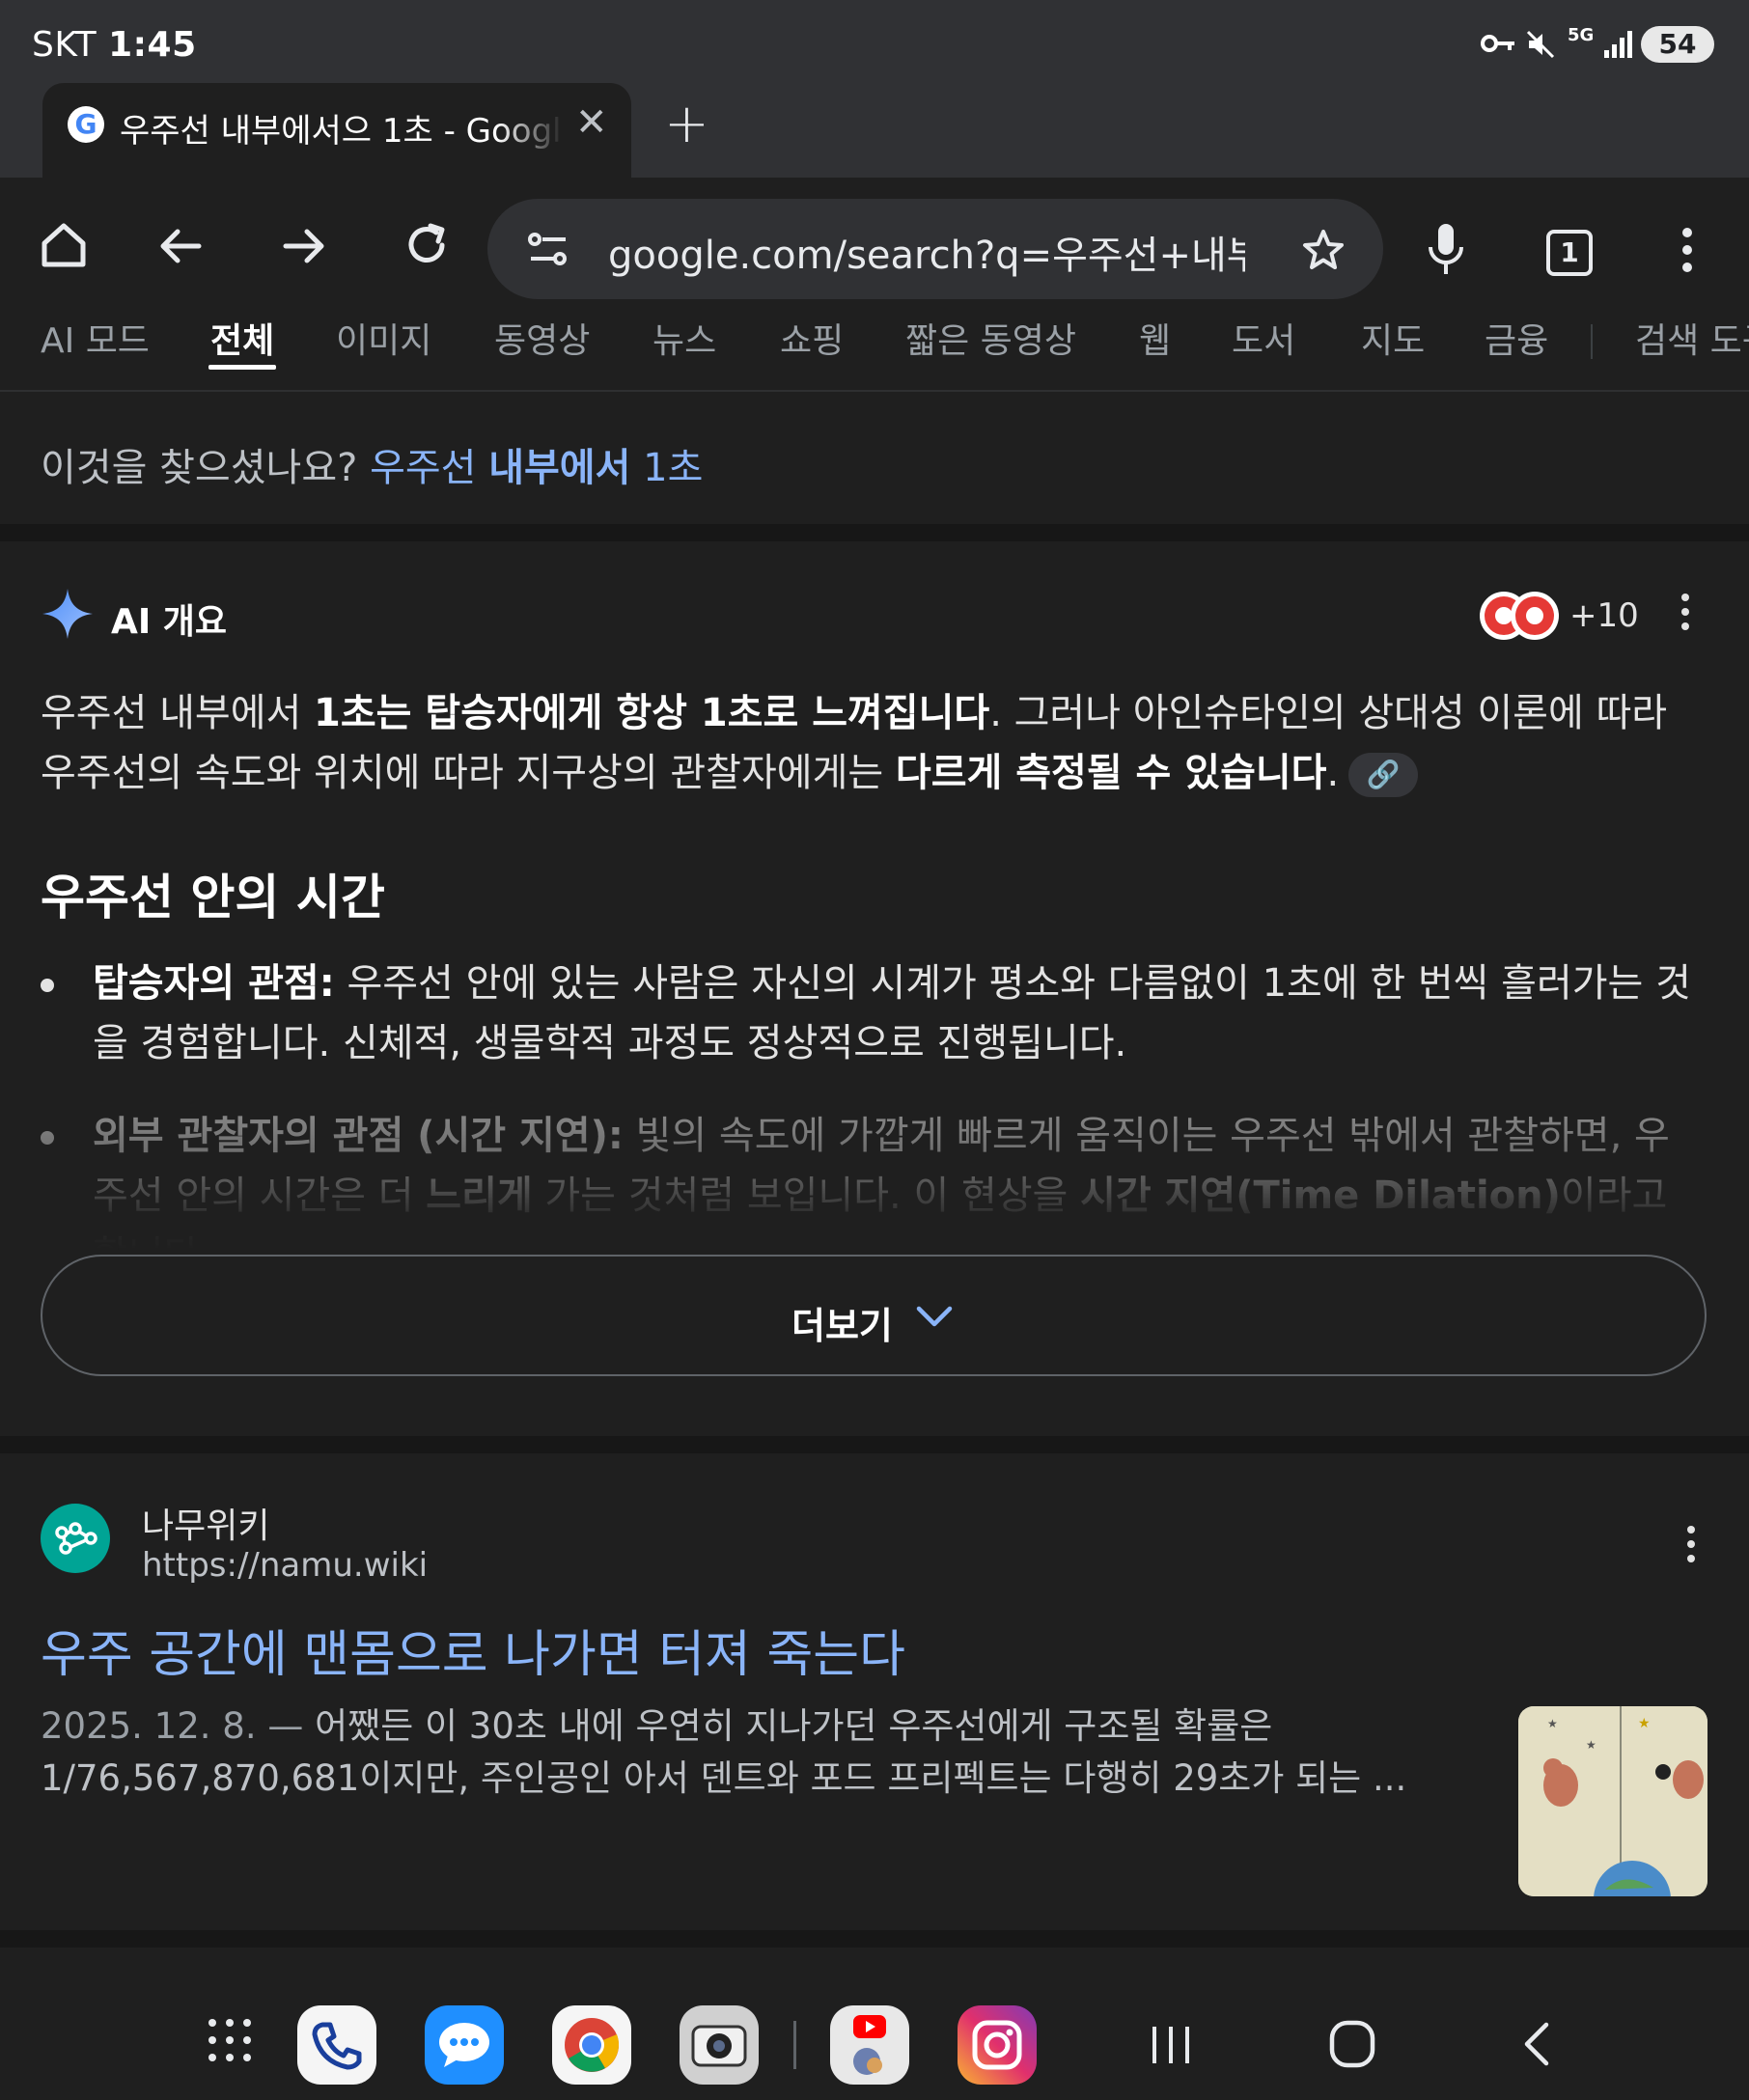  Describe the element at coordinates (64, 247) in the screenshot. I see `home-icon` at that location.